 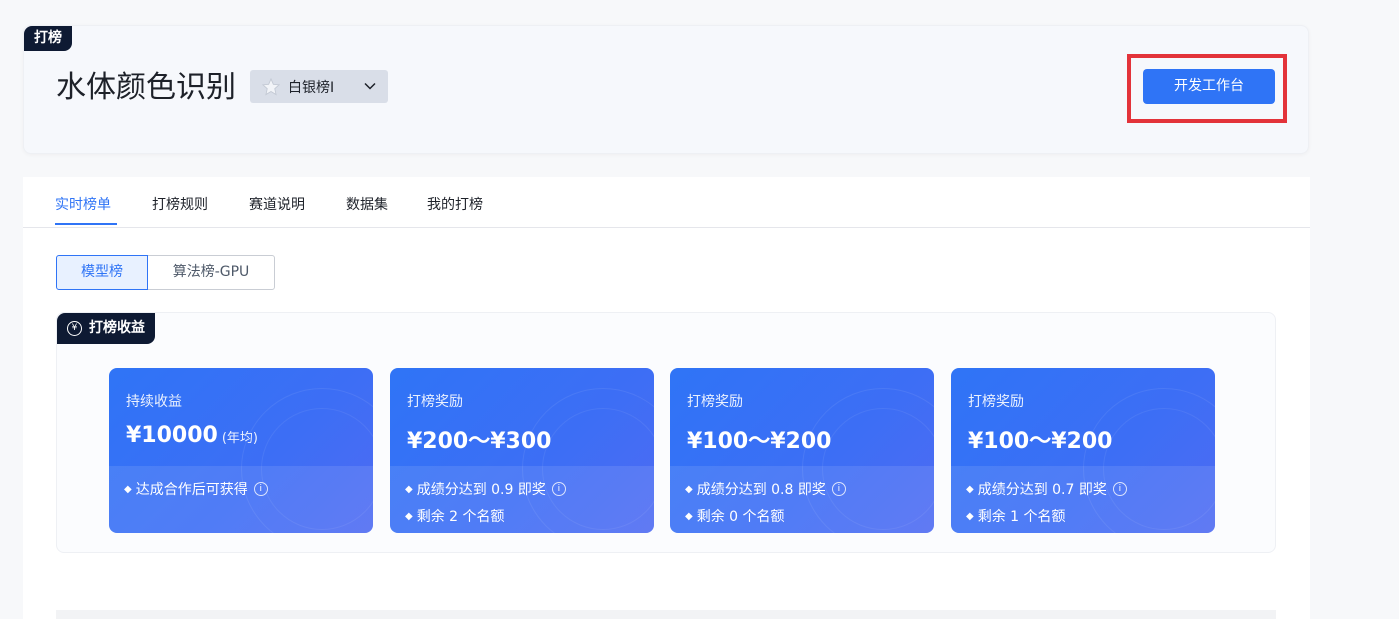 What do you see at coordinates (666, 614) in the screenshot?
I see `next-section-edge` at bounding box center [666, 614].